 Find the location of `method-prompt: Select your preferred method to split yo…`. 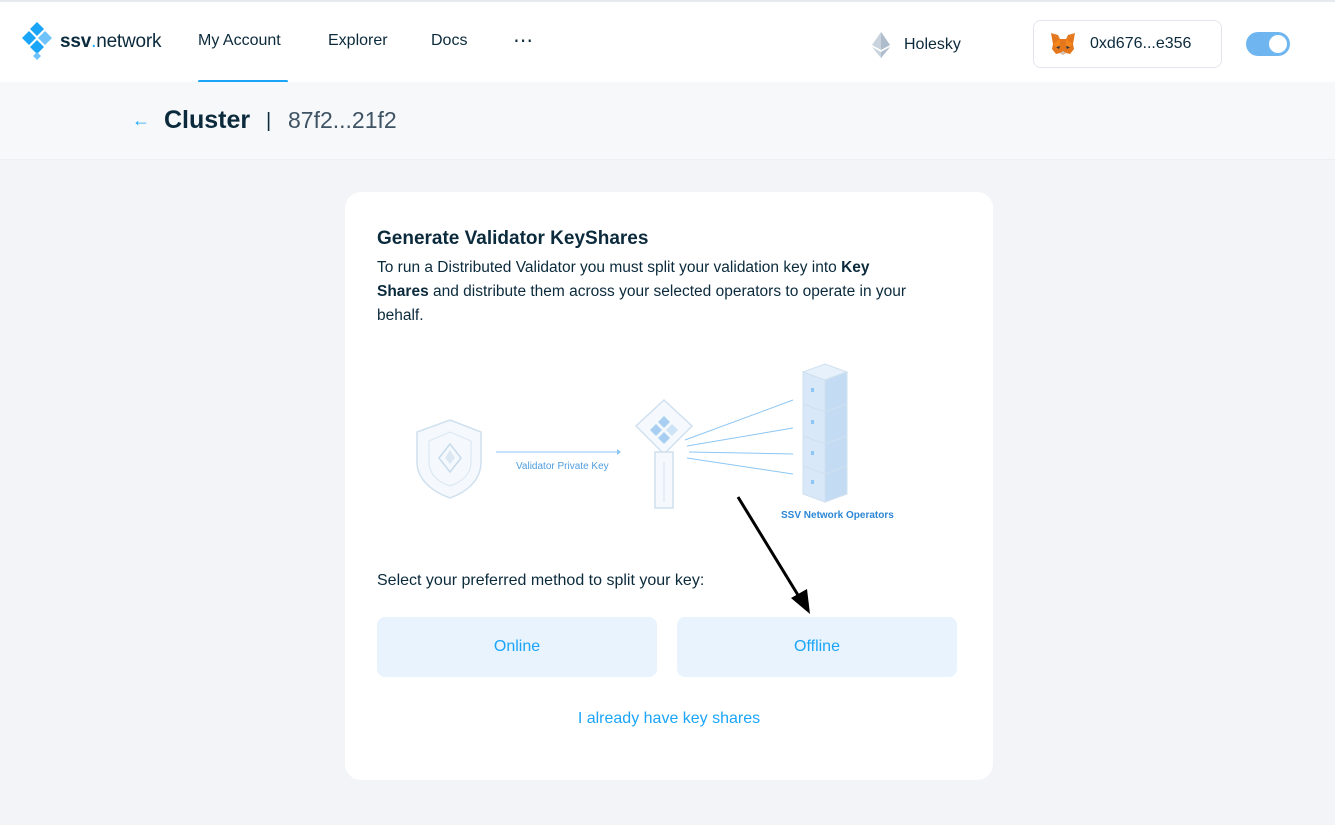

method-prompt: Select your preferred method to split yo… is located at coordinates (541, 580).